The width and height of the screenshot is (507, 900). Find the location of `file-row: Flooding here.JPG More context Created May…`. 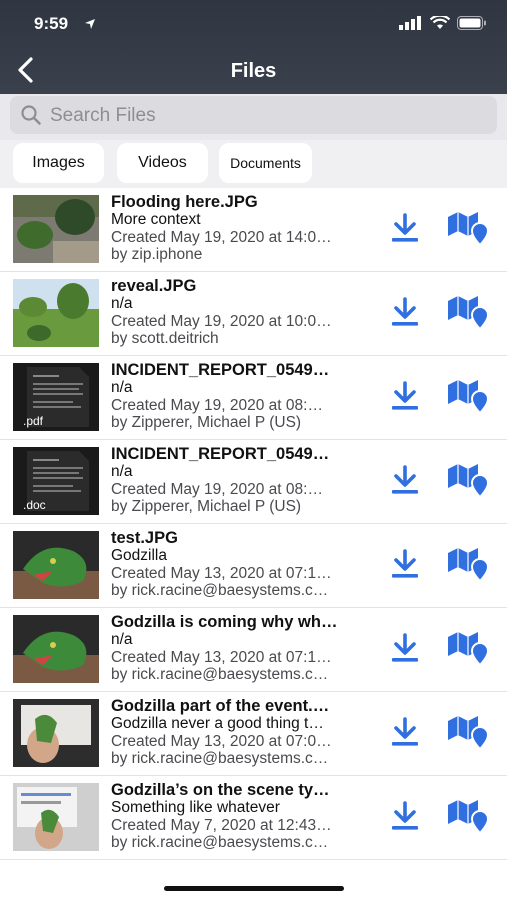

file-row: Flooding here.JPG More context Created May… is located at coordinates (253, 230).